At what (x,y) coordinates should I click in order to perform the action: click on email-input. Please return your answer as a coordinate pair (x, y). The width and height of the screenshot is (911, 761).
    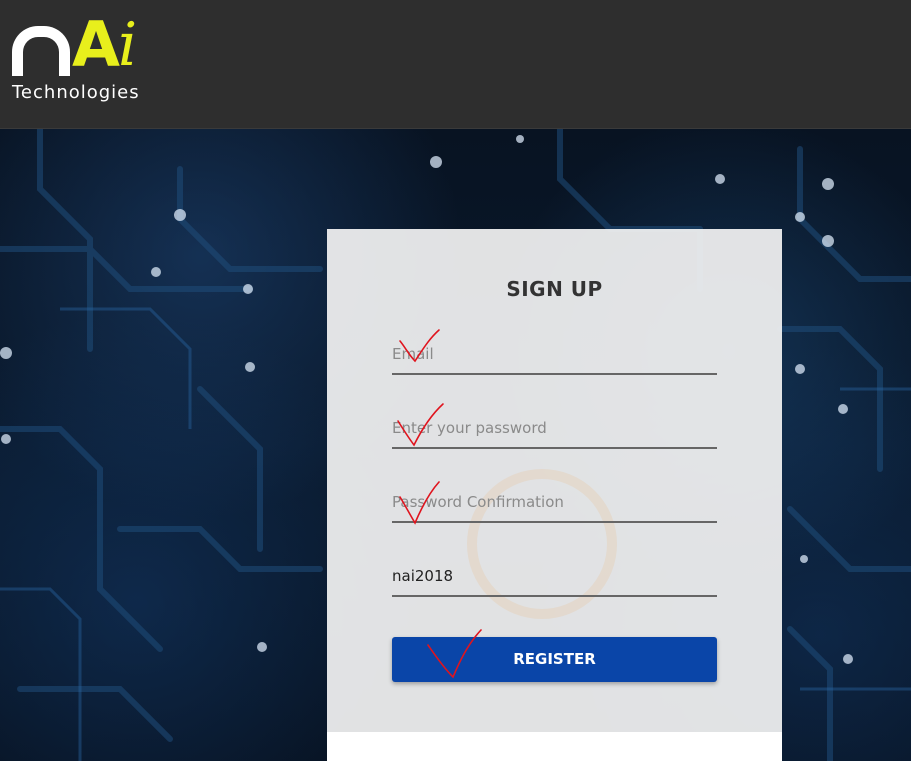
    Looking at the image, I should click on (554, 354).